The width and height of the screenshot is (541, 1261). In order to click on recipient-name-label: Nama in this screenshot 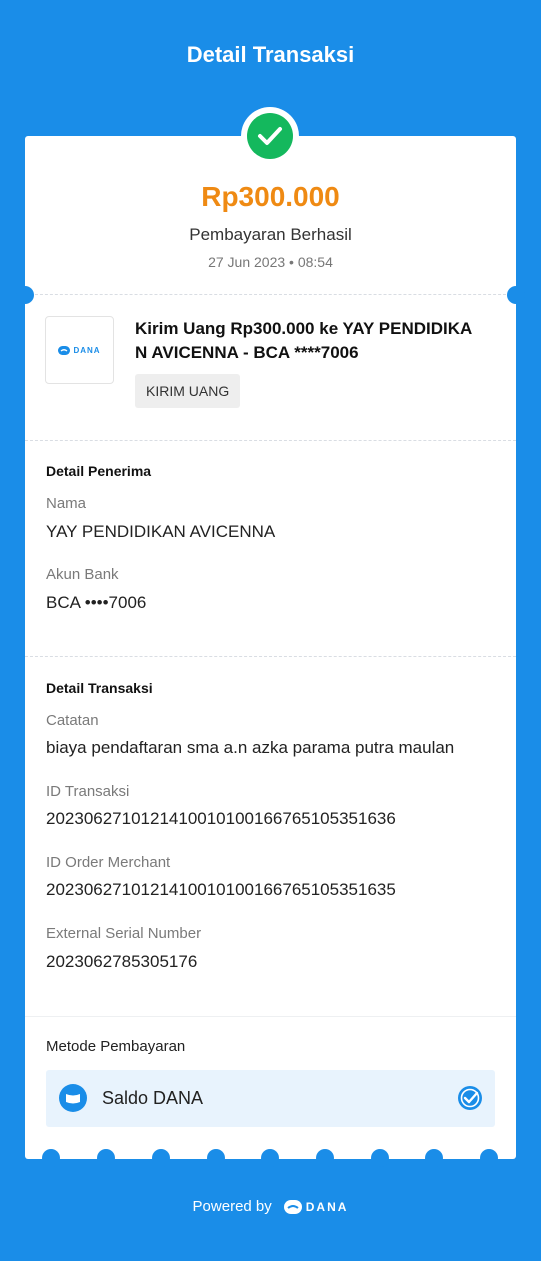, I will do `click(66, 503)`.